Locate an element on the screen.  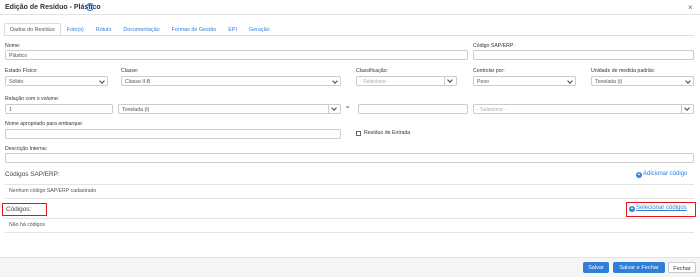
codigo-sap-label: Código SAP/ERP: is located at coordinates (494, 46).